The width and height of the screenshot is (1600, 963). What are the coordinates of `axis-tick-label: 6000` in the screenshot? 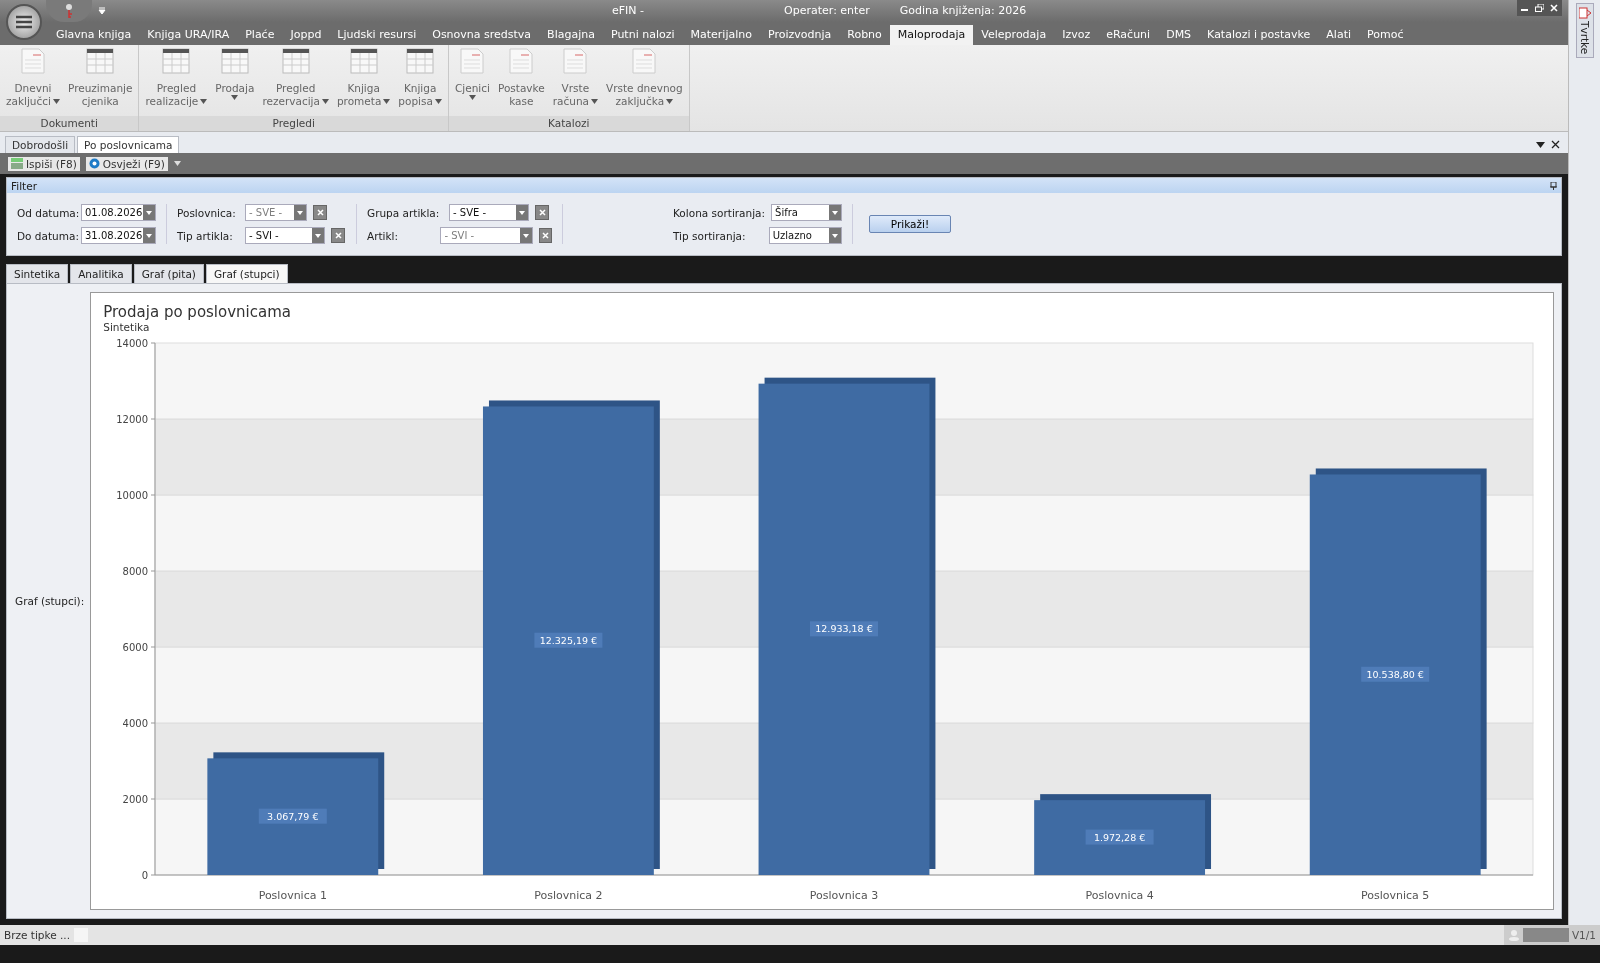 It's located at (135, 647).